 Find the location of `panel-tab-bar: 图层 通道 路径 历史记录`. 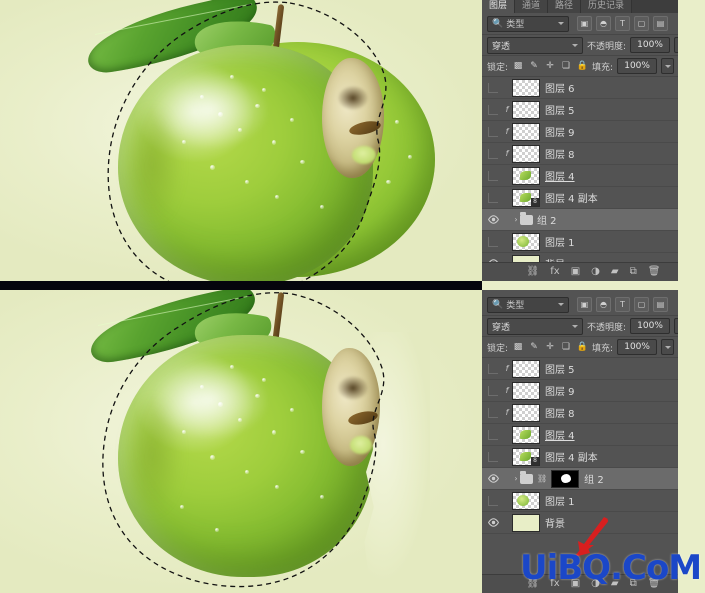

panel-tab-bar: 图层 通道 路径 历史记录 is located at coordinates (593, 6).